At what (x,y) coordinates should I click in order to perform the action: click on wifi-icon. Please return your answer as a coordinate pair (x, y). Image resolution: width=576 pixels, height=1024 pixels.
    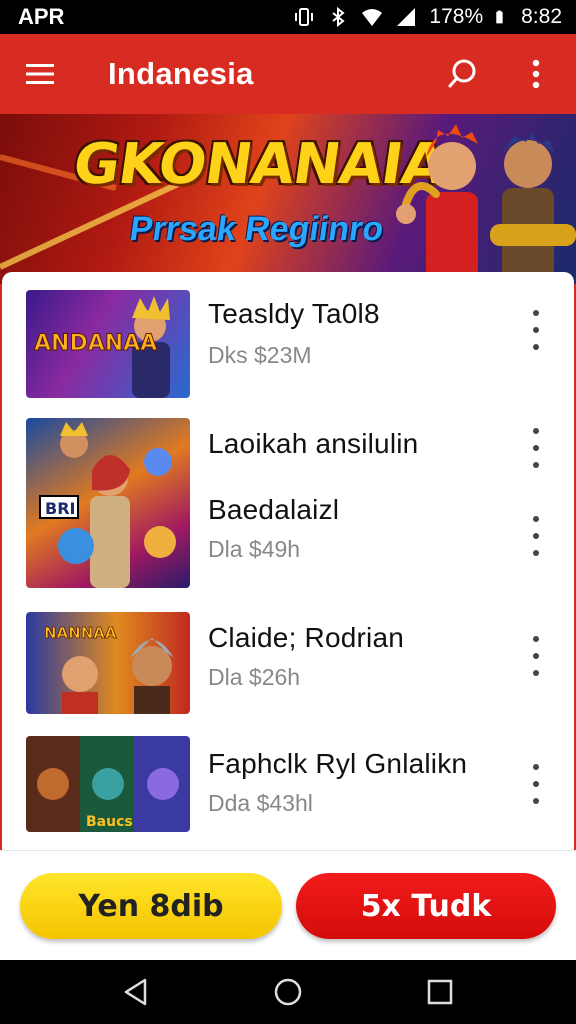
    Looking at the image, I should click on (372, 17).